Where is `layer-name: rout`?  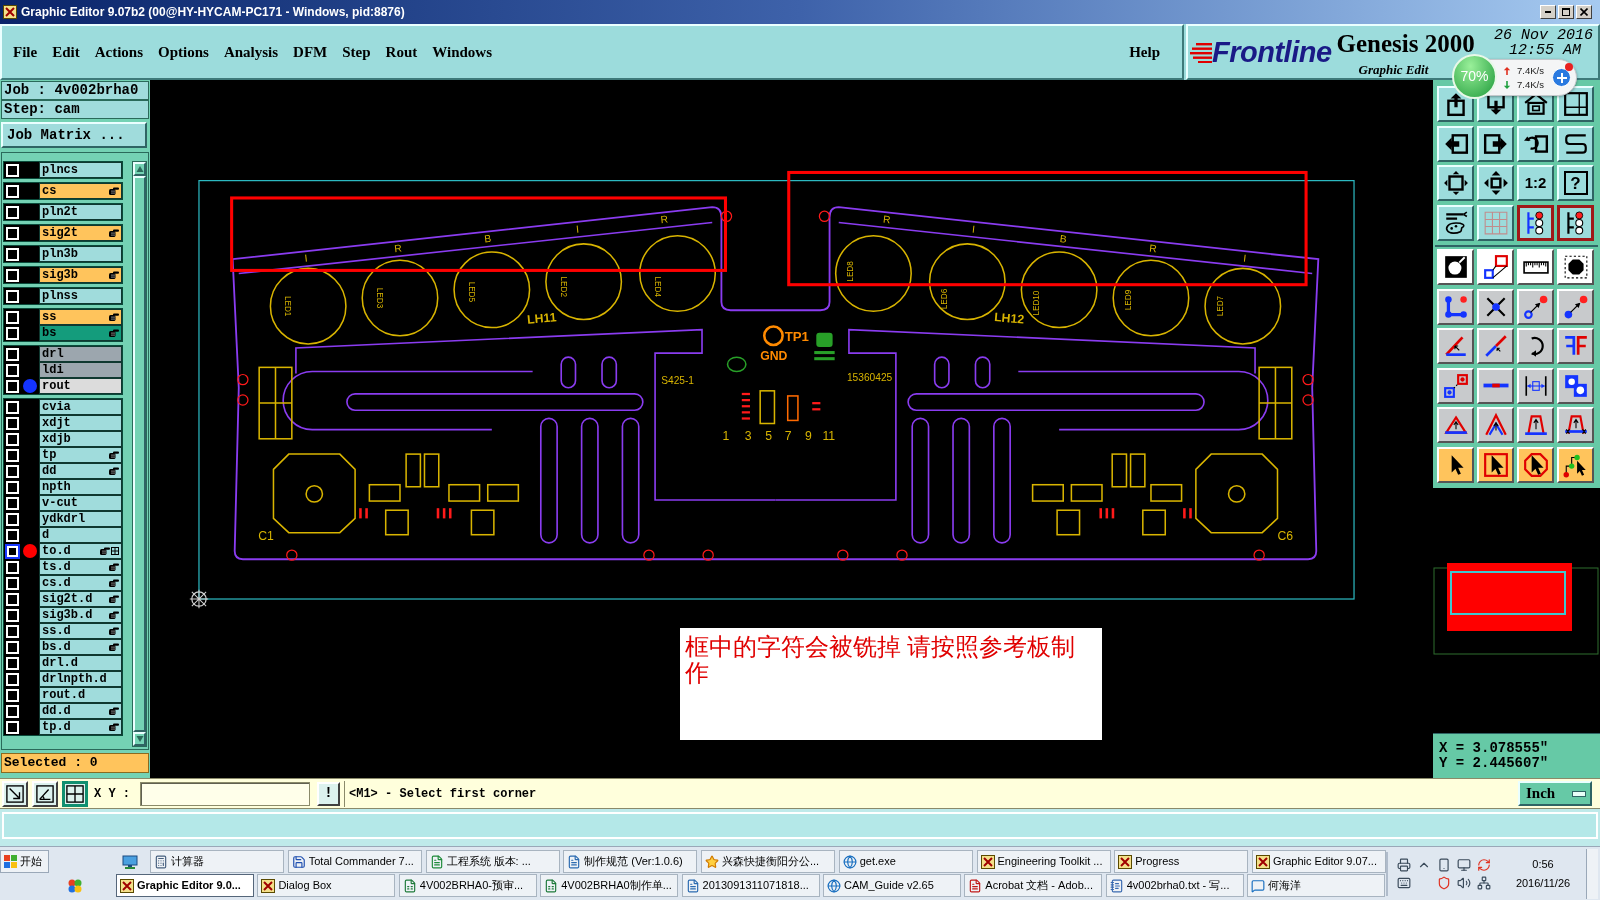 layer-name: rout is located at coordinates (80, 386).